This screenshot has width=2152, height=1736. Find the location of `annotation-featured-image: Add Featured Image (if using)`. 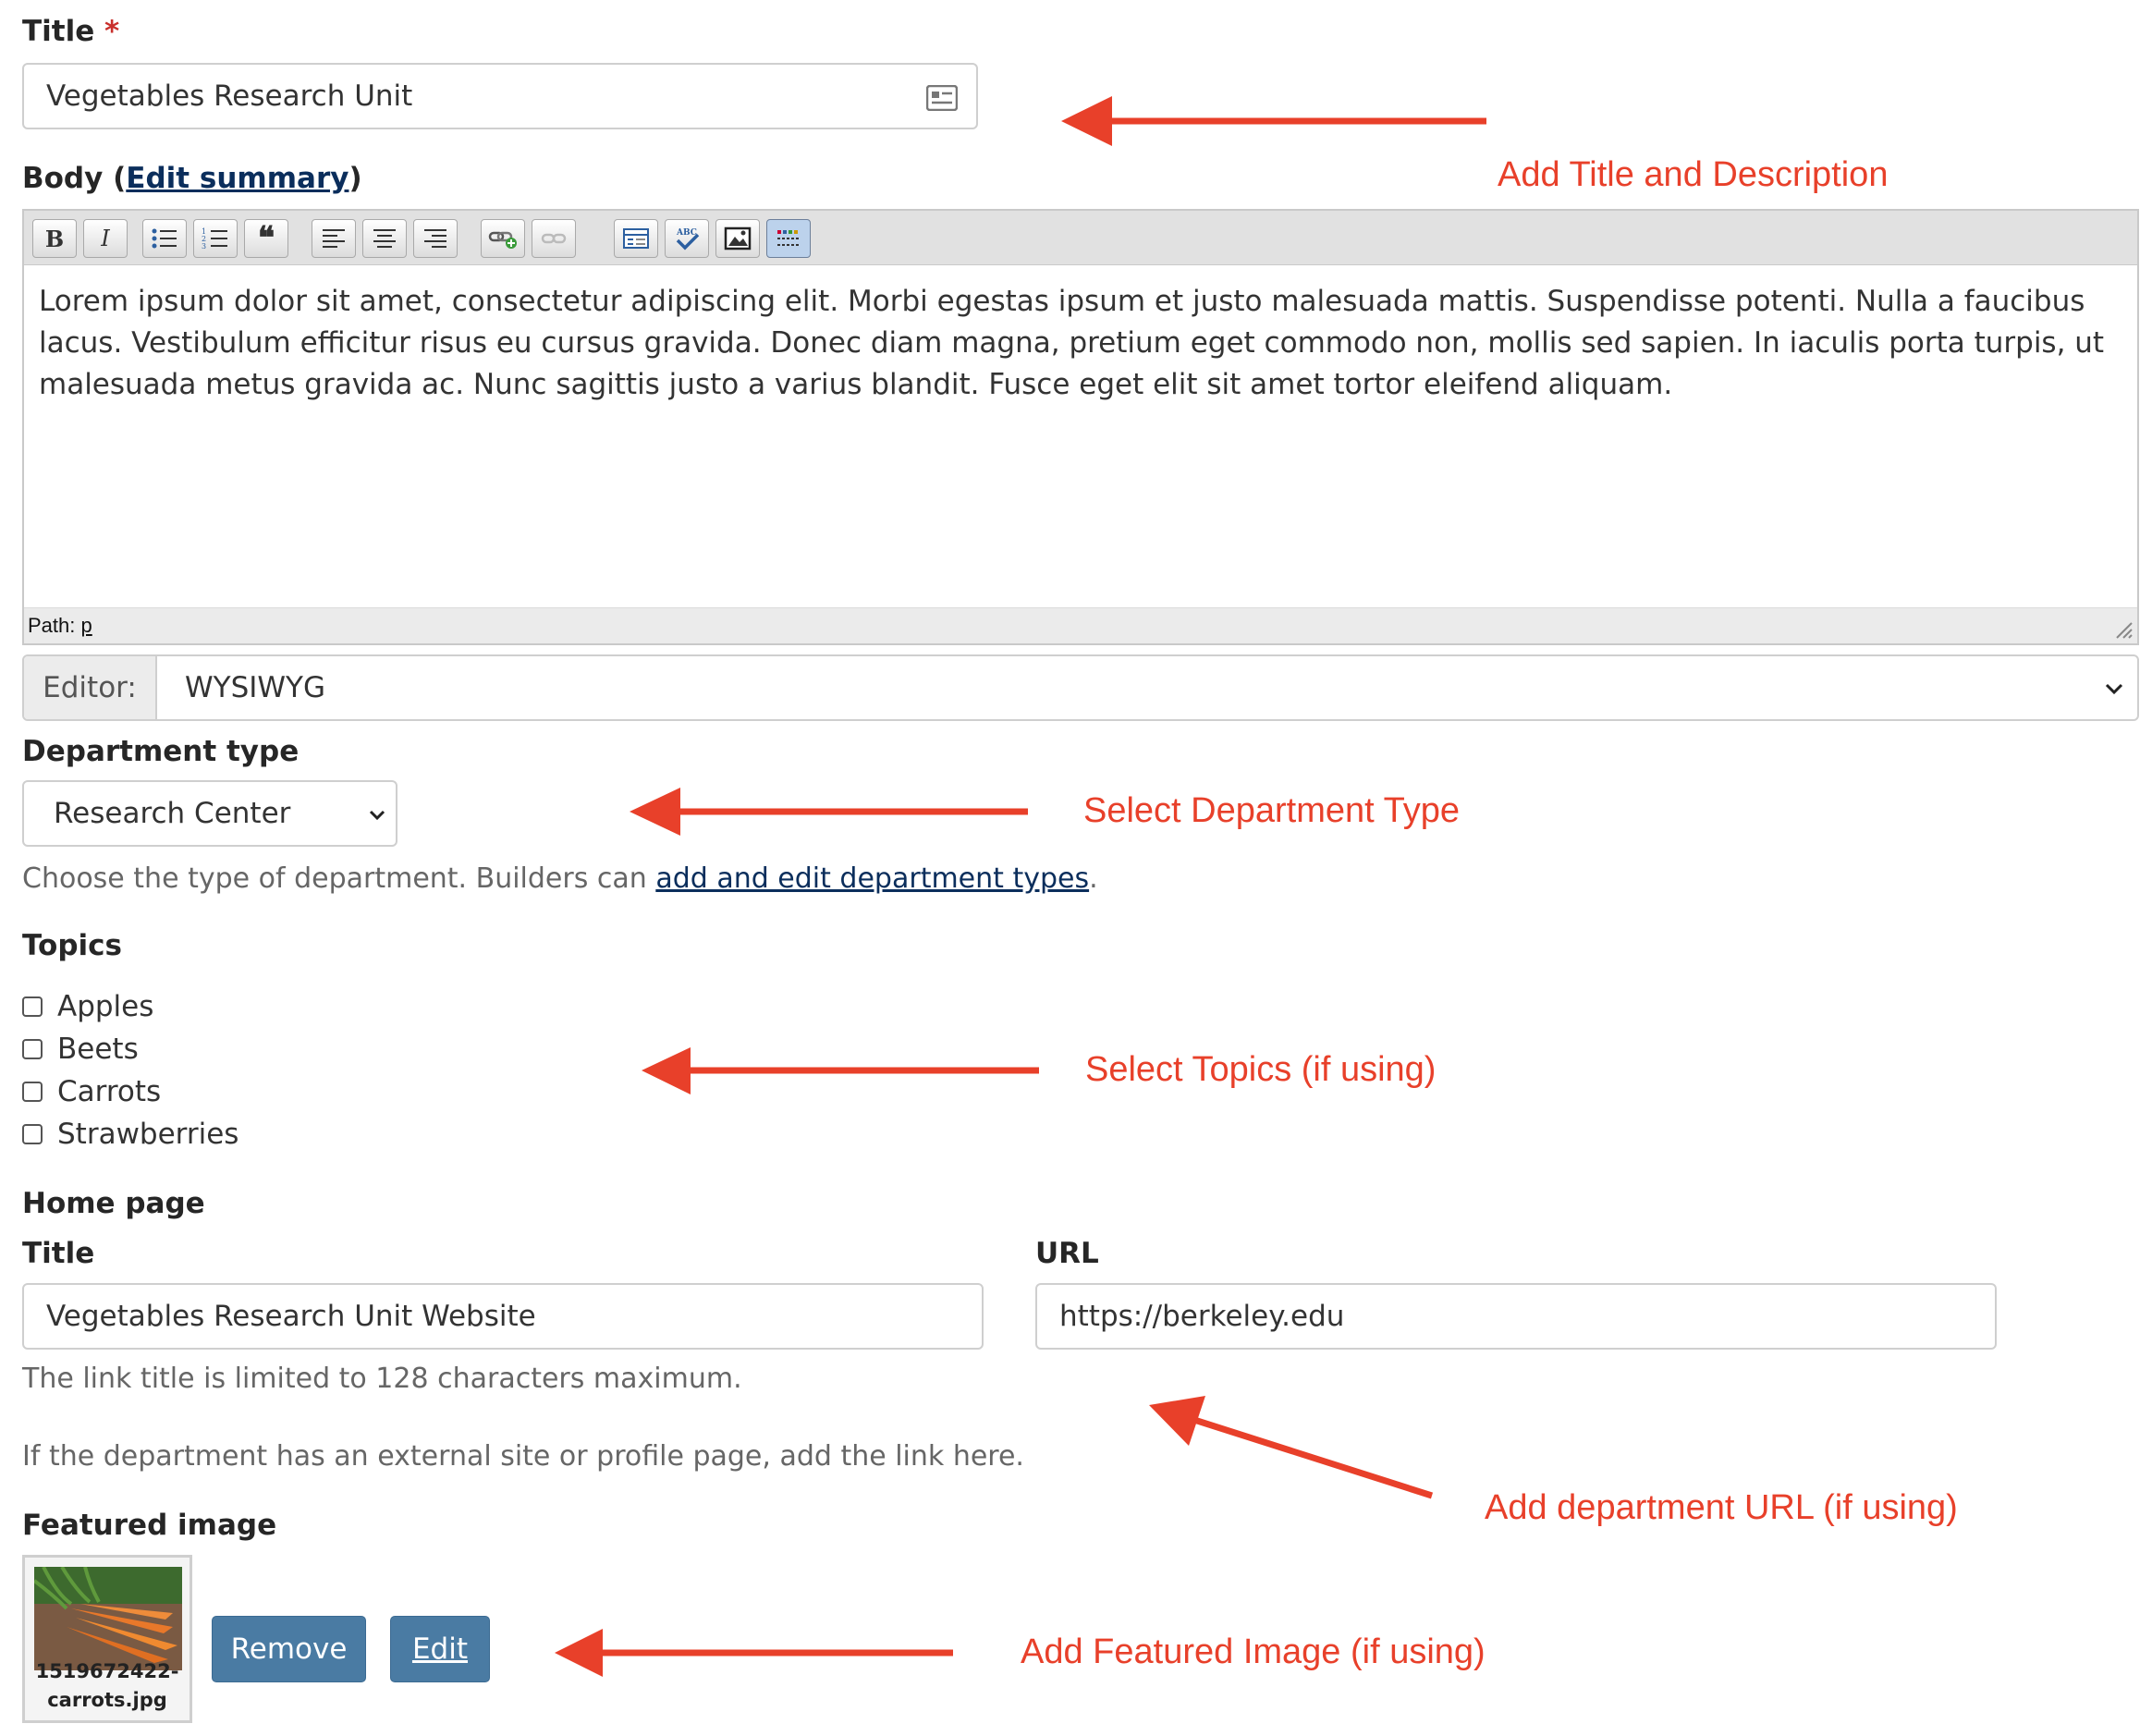

annotation-featured-image: Add Featured Image (if using) is located at coordinates (1253, 1651).